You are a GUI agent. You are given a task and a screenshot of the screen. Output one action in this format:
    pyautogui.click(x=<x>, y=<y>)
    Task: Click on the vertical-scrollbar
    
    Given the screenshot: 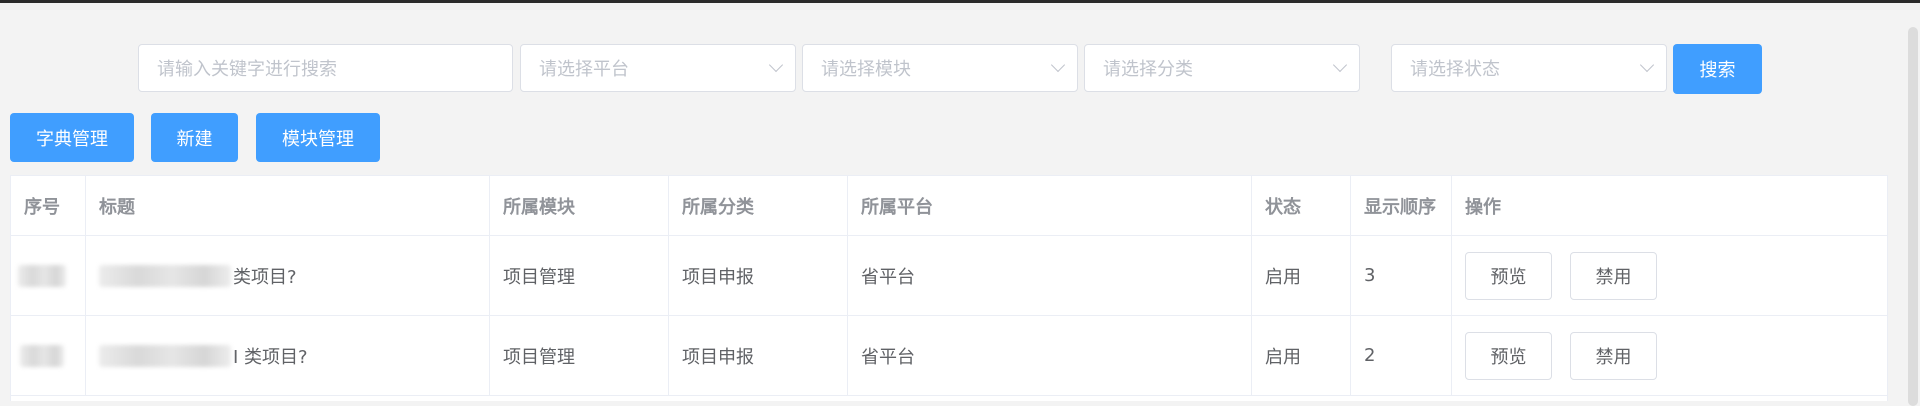 What is the action you would take?
    pyautogui.click(x=1913, y=205)
    